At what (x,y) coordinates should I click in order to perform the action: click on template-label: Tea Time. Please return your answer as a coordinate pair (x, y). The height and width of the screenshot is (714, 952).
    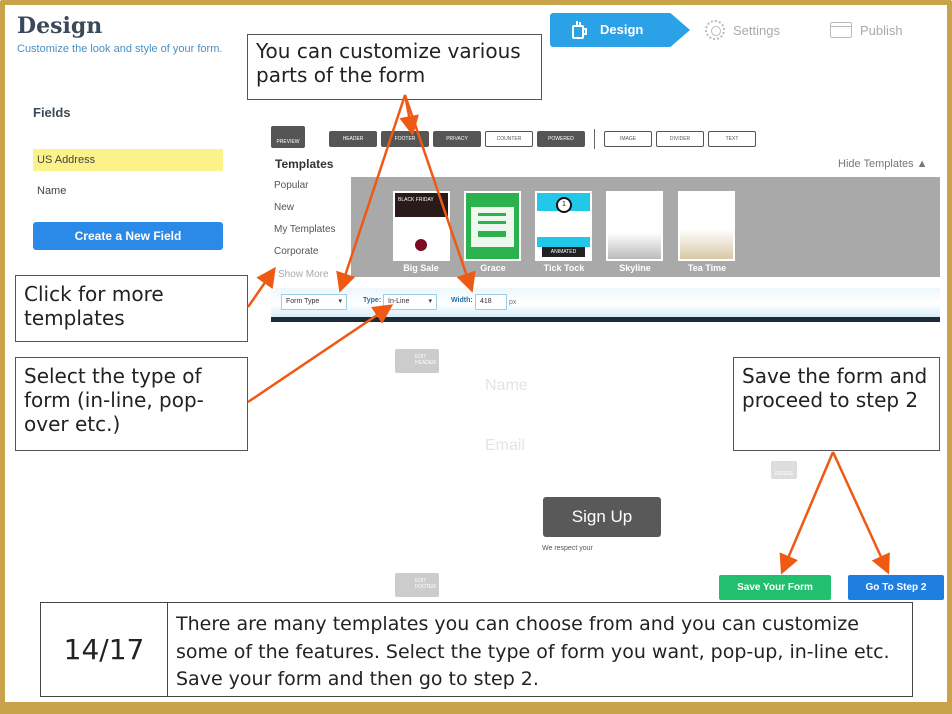
    Looking at the image, I should click on (707, 268).